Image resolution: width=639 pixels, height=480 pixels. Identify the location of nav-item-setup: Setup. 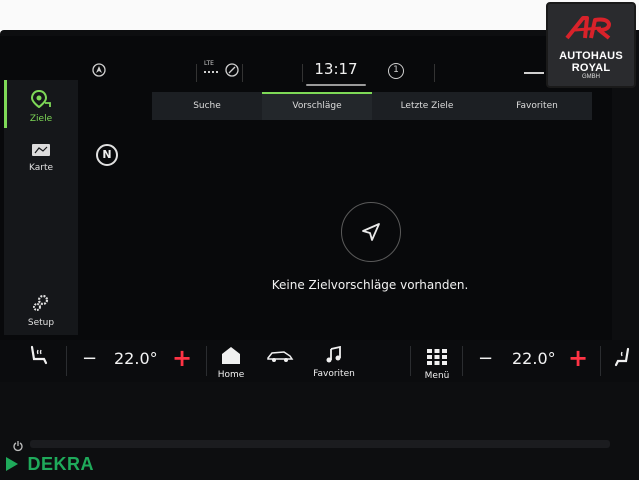
(41, 311).